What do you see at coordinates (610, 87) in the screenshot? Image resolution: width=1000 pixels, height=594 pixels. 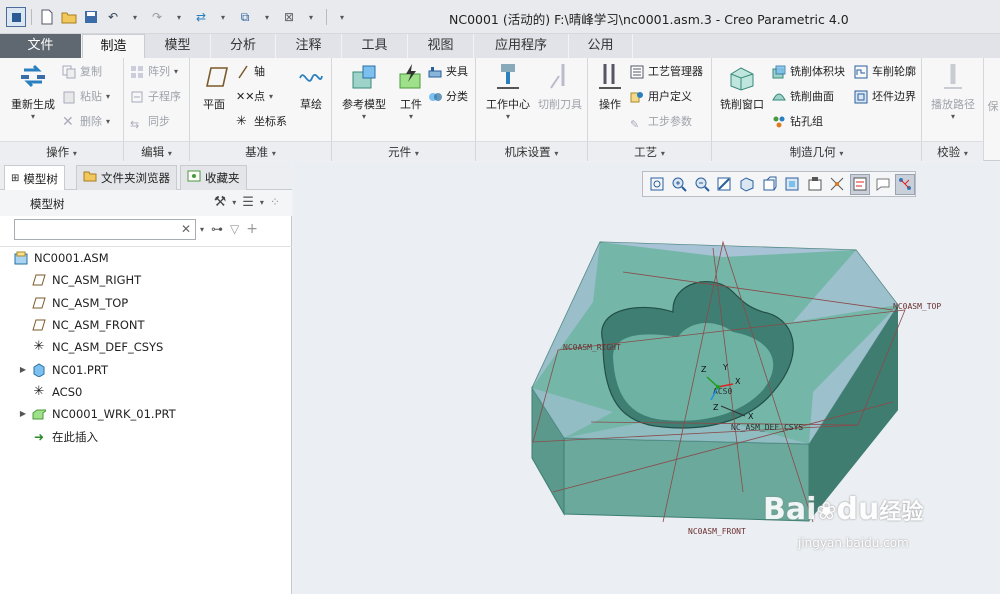 I see `operation-button: 操作` at bounding box center [610, 87].